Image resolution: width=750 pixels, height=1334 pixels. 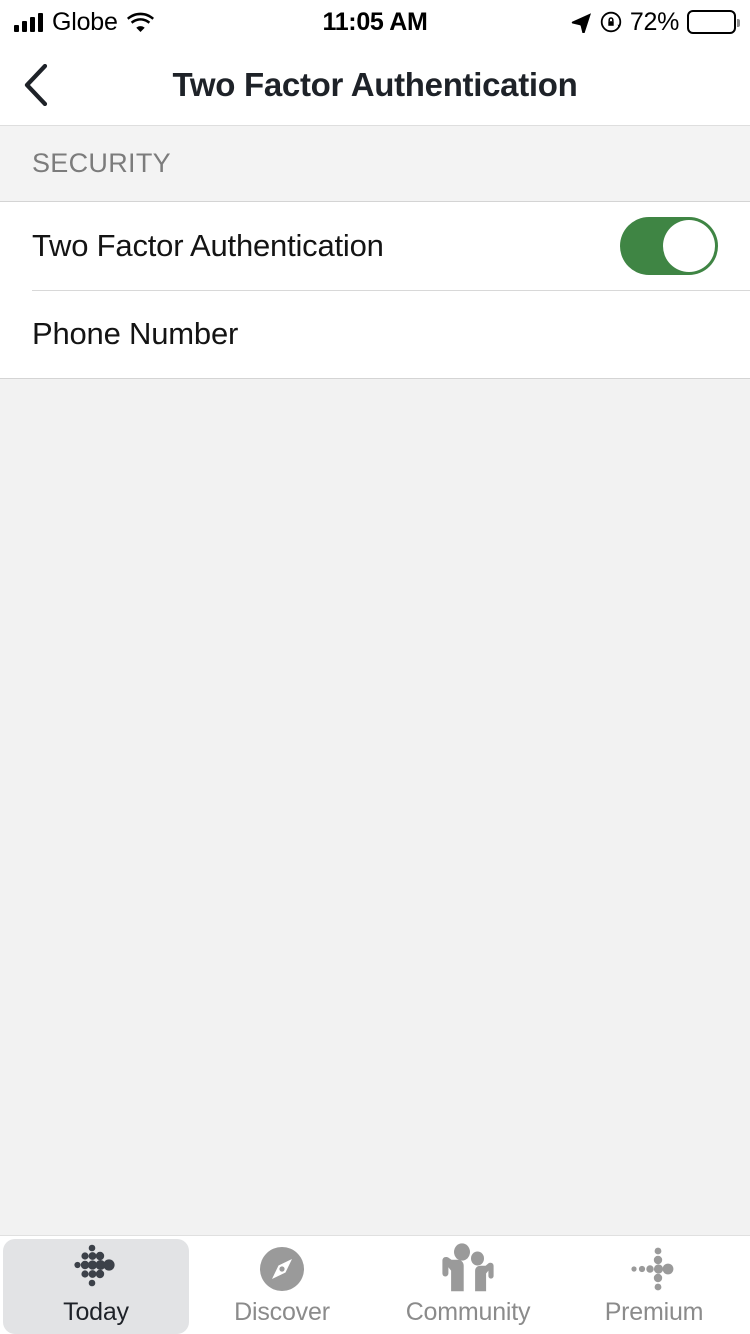 I want to click on two-factor-authentication-toggle, so click(x=669, y=246).